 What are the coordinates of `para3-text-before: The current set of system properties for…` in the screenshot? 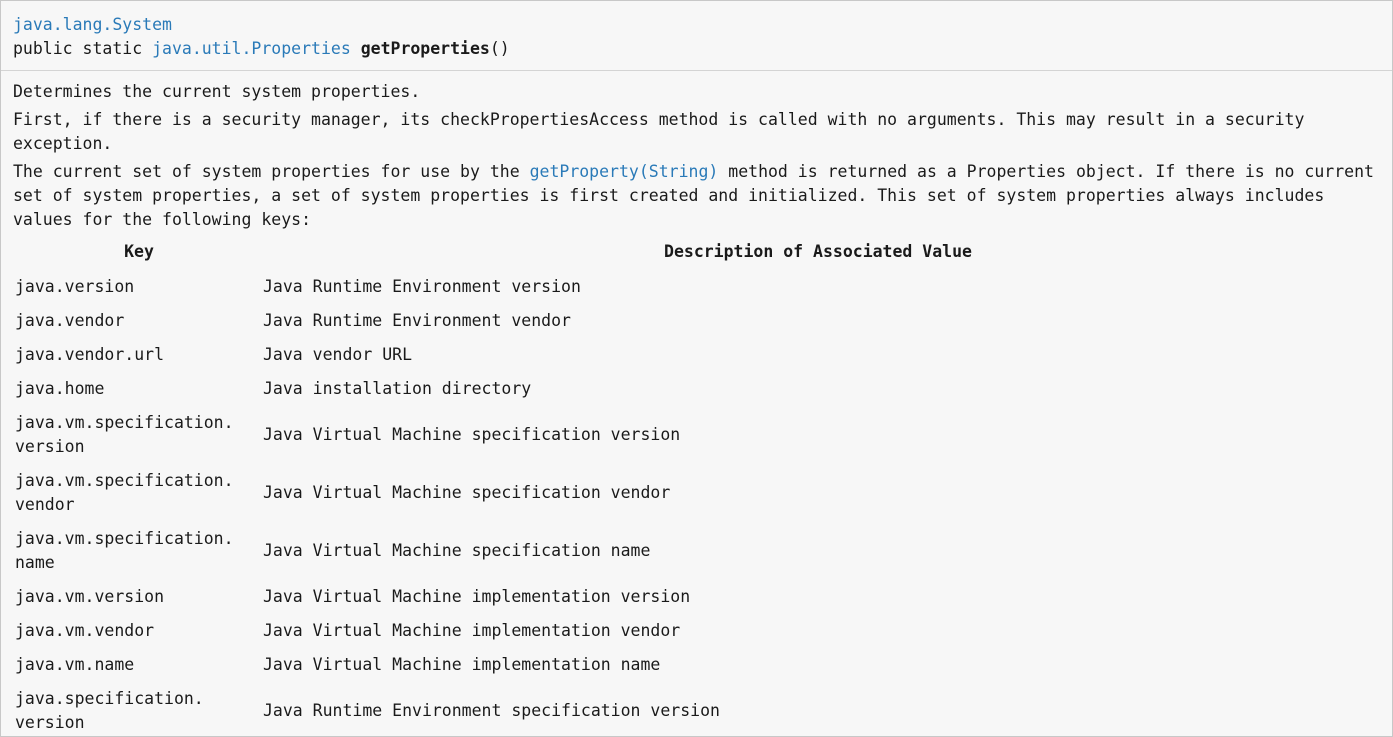 It's located at (266, 171).